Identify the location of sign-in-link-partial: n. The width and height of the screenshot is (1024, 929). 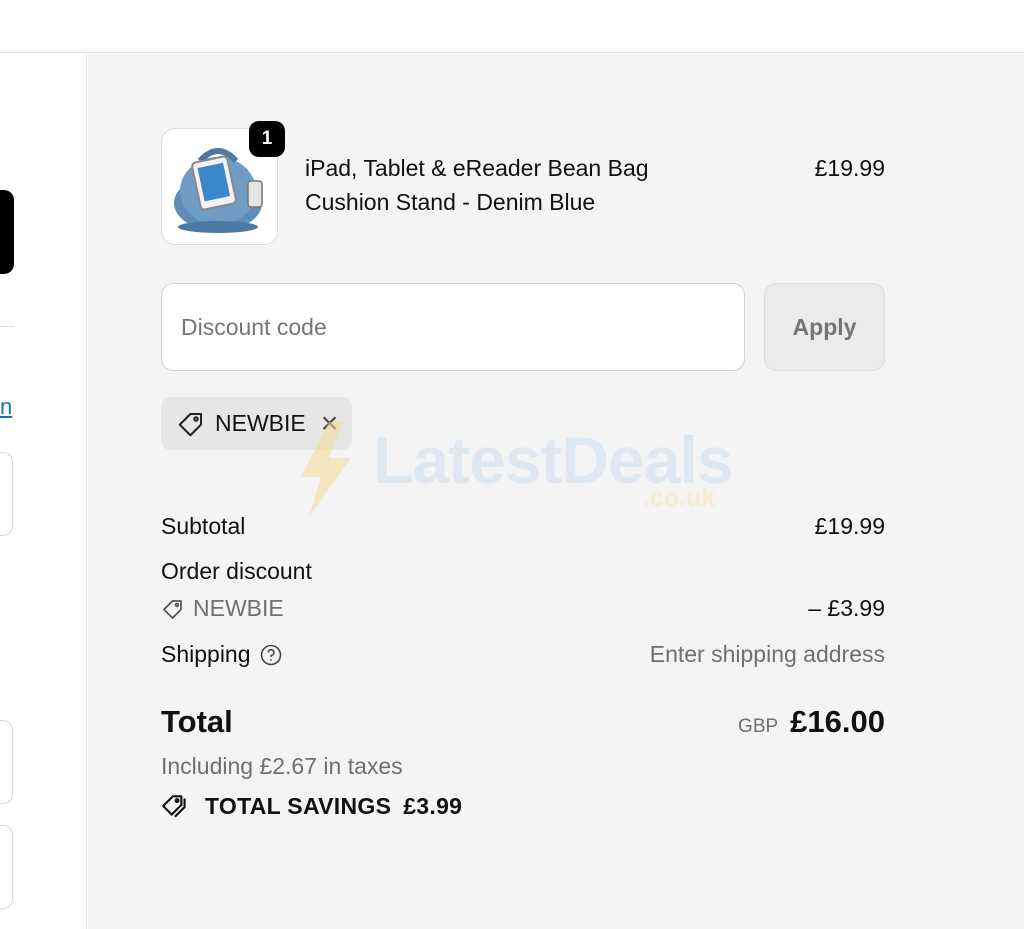
(6, 407).